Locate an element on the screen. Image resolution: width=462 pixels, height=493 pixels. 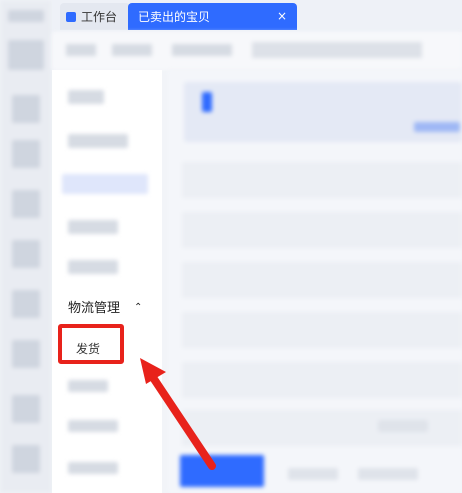
tab-workbench-label: 工作台 is located at coordinates (99, 17).